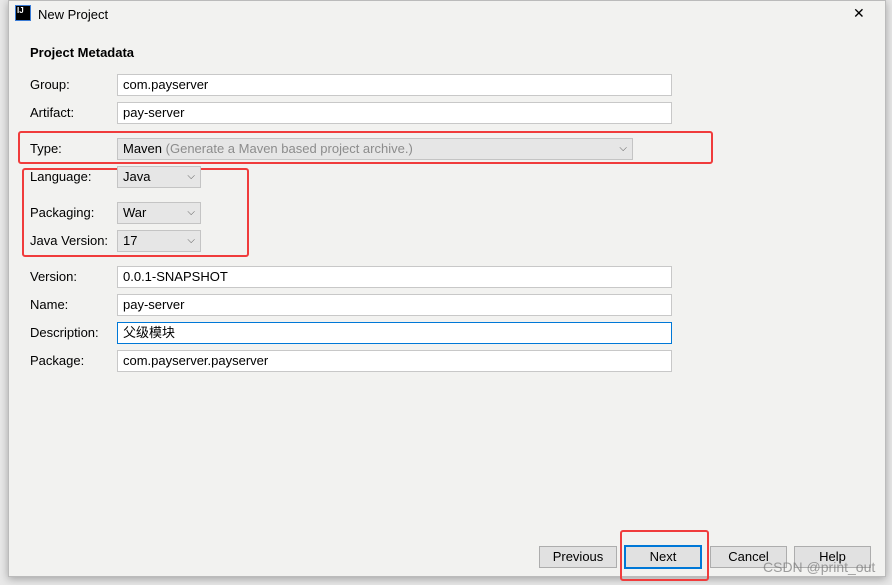 The width and height of the screenshot is (892, 585). I want to click on name-input: pay-server, so click(394, 305).